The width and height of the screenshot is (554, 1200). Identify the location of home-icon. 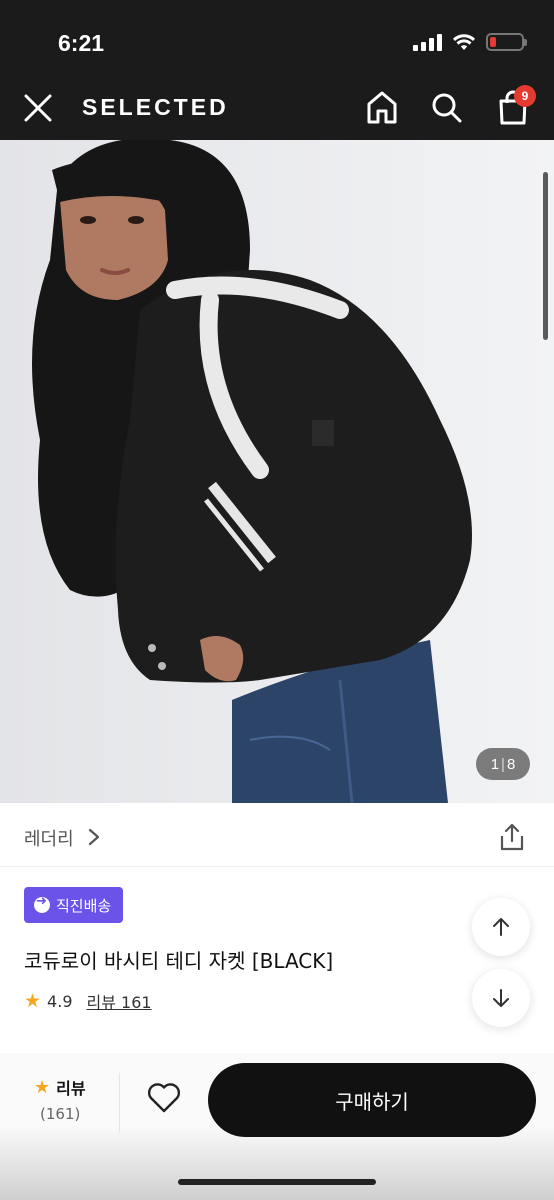
(382, 107).